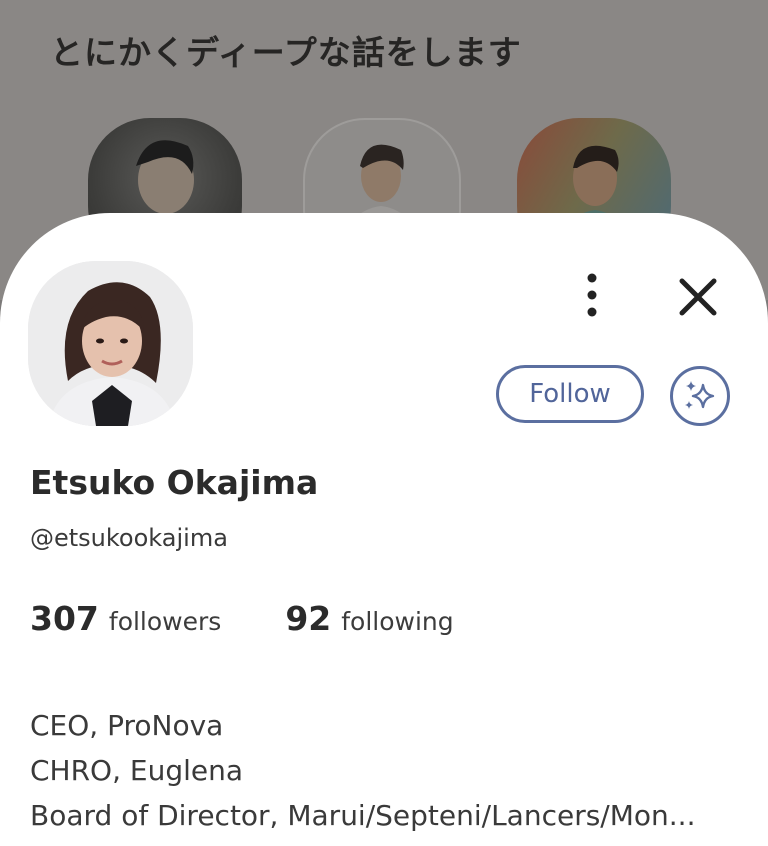 This screenshot has height=846, width=768. I want to click on bio-line: CEO, ProNova, so click(127, 725).